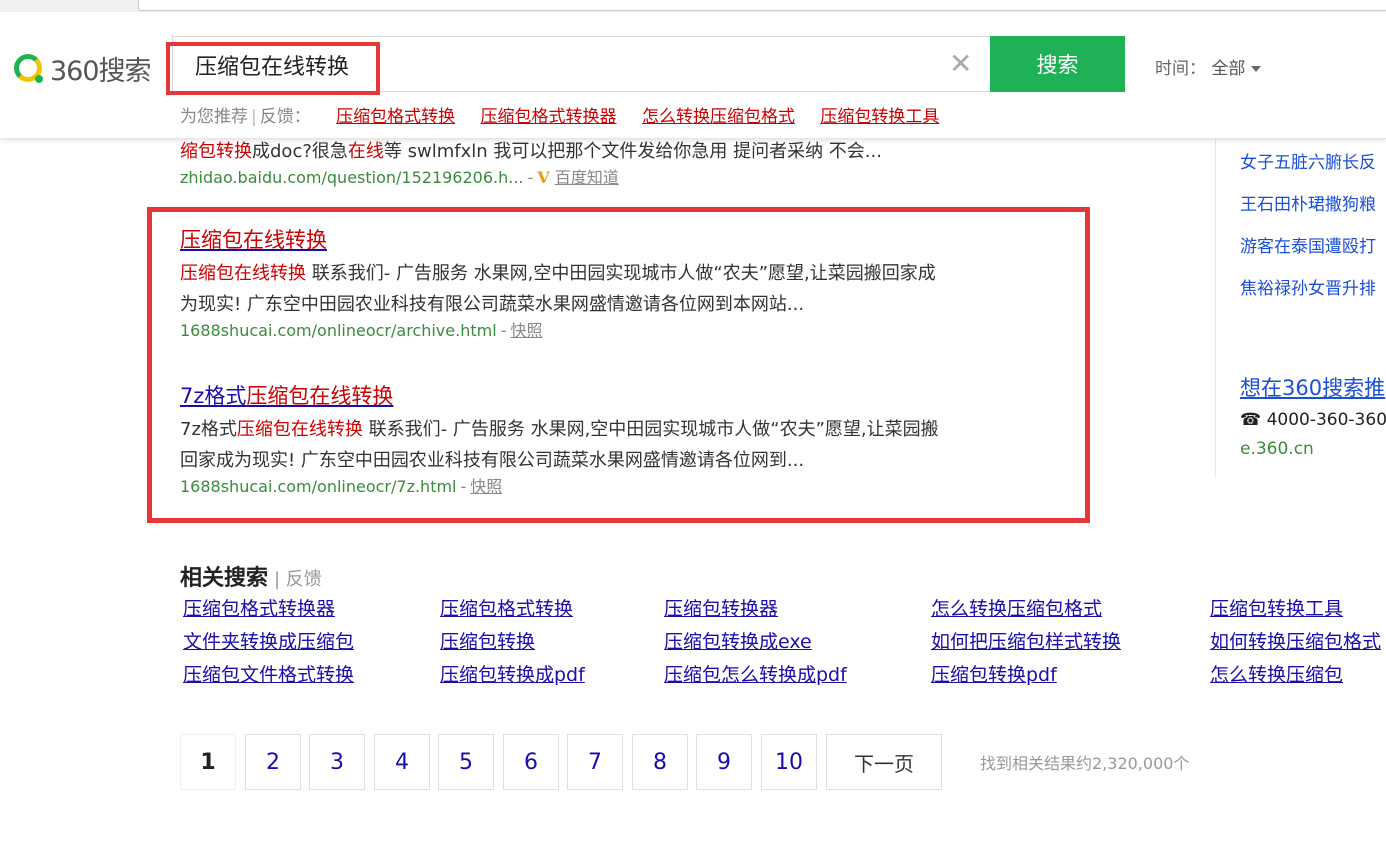 The image size is (1386, 859). I want to click on related-search-heading: 相关搜索 | 反馈, so click(251, 576).